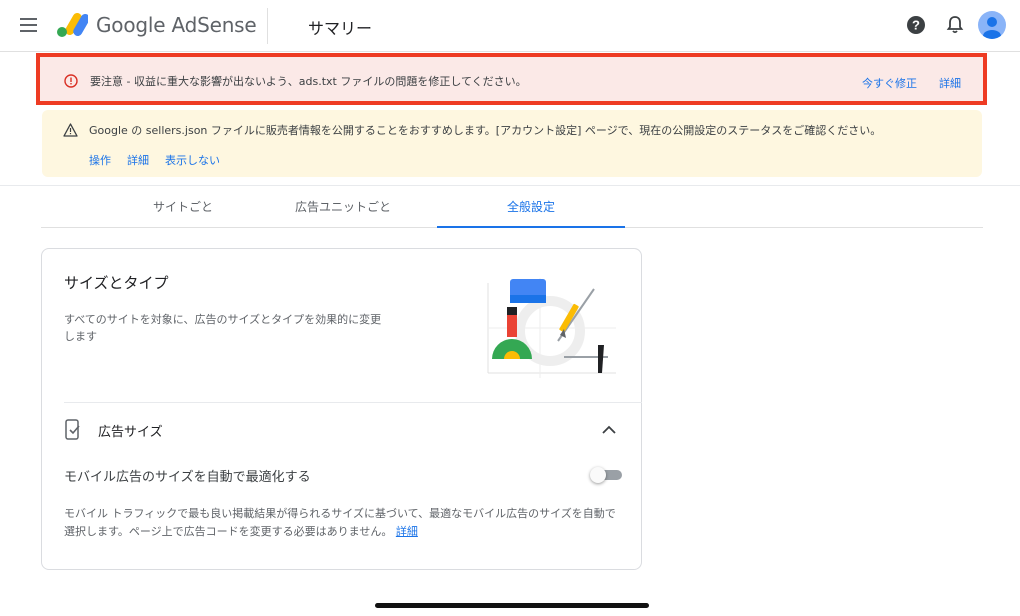  Describe the element at coordinates (116, 283) in the screenshot. I see `card-title: サイズとタイプ` at that location.